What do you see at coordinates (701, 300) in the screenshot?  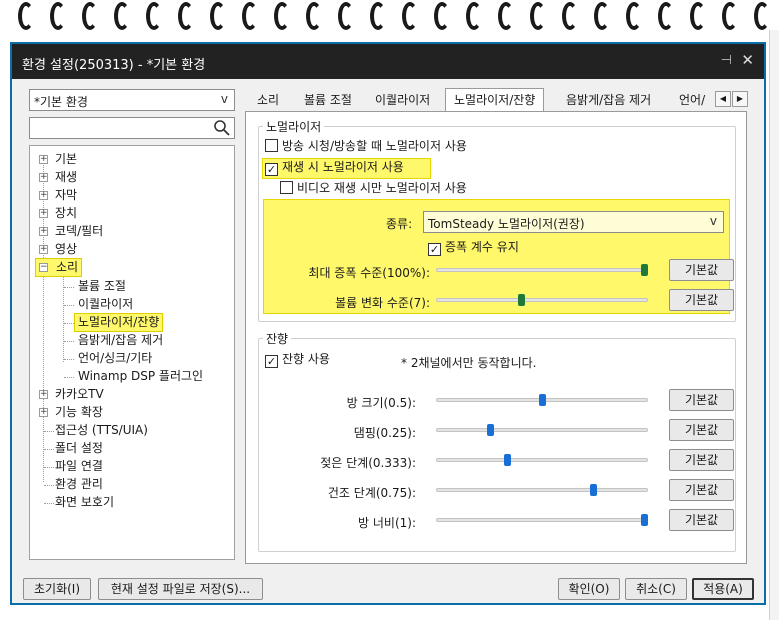 I see `volume-change-reset-button: 기본값` at bounding box center [701, 300].